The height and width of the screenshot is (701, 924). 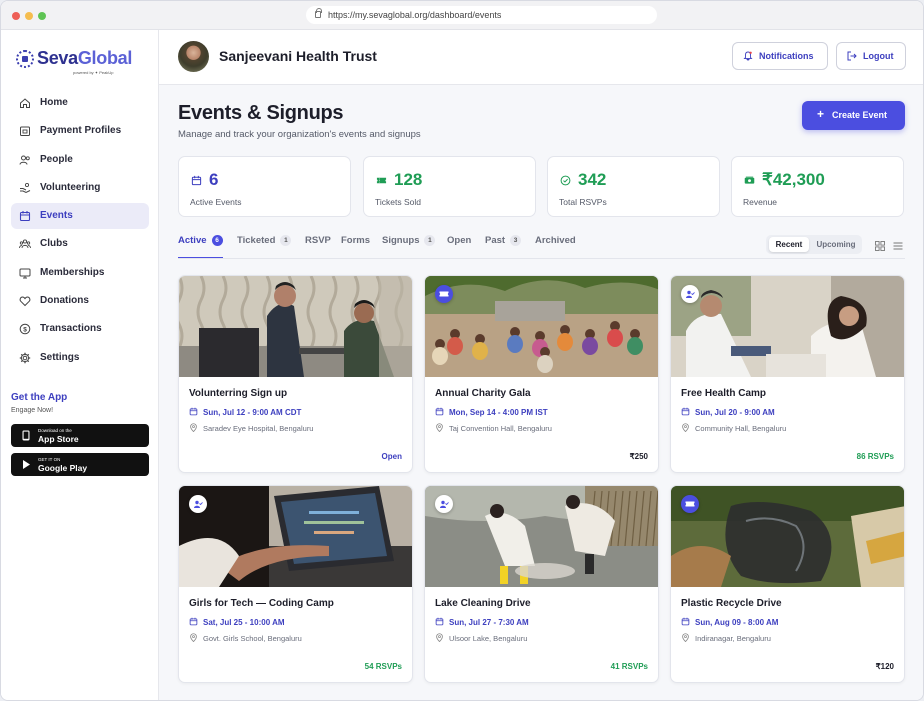 What do you see at coordinates (72, 272) in the screenshot?
I see `sidebar-item-label: Memberships` at bounding box center [72, 272].